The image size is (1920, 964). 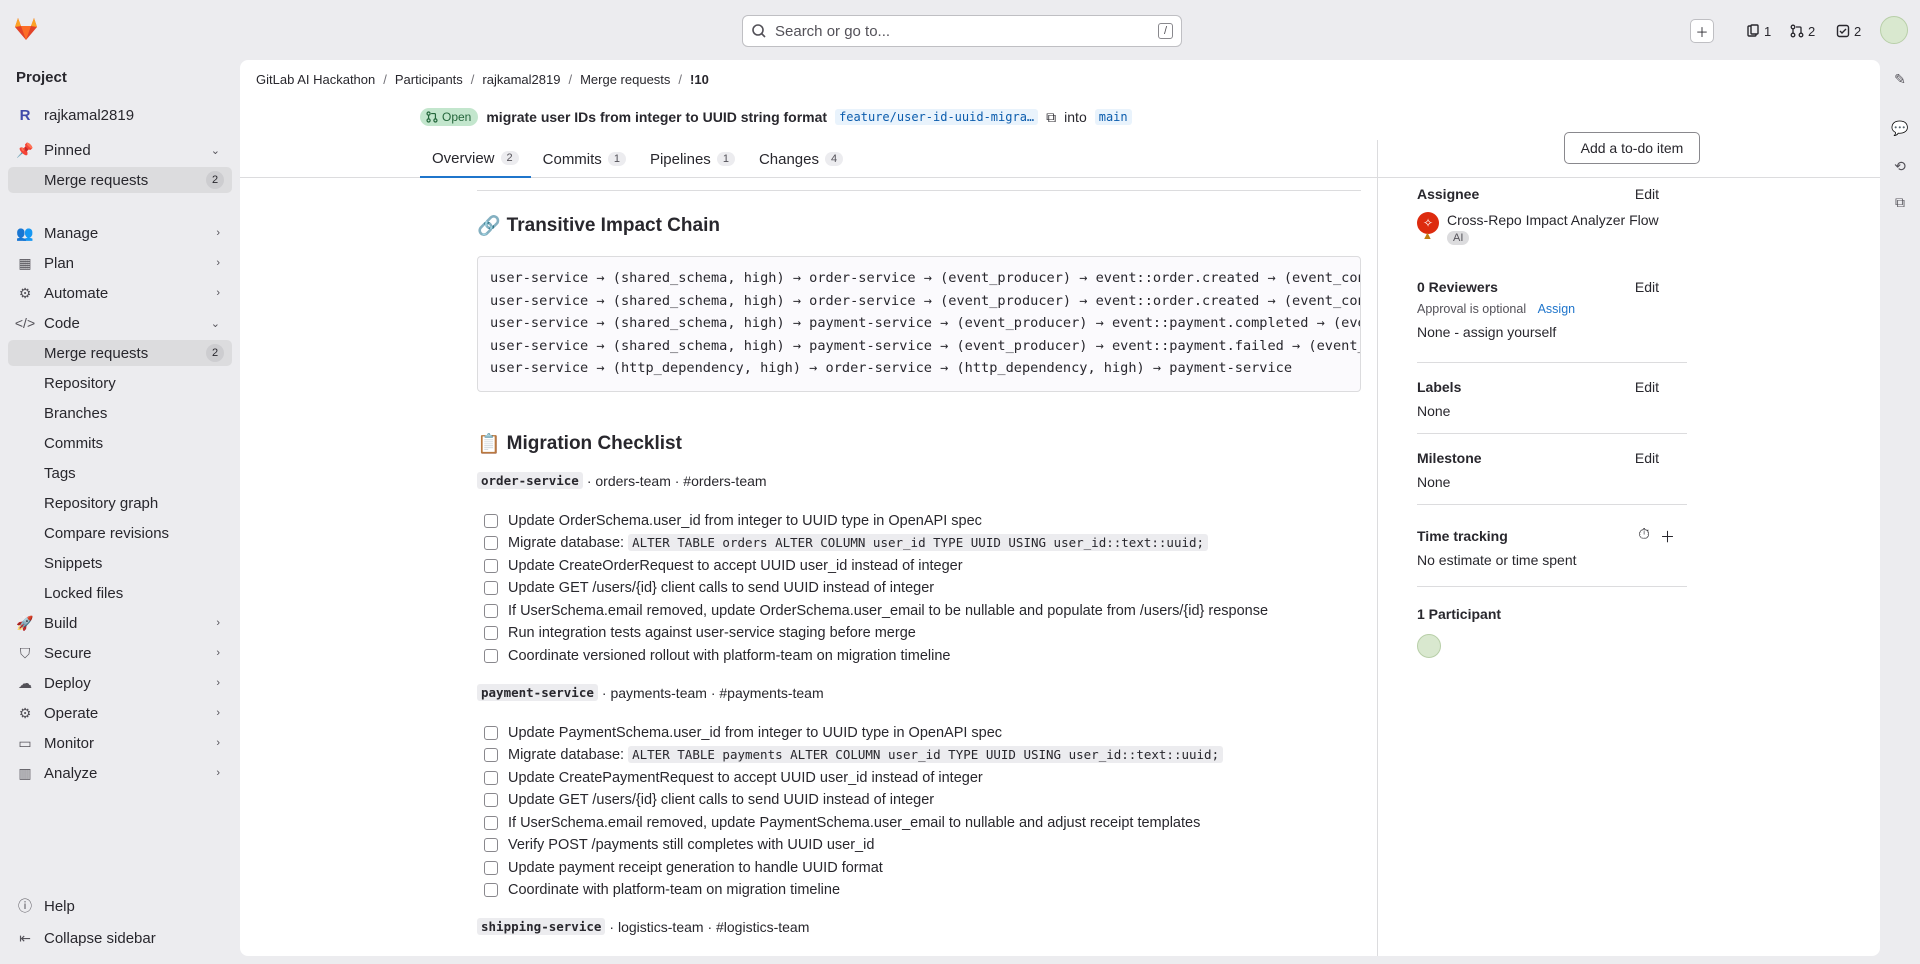 What do you see at coordinates (1647, 387) in the screenshot?
I see `labels-edit-button: Edit` at bounding box center [1647, 387].